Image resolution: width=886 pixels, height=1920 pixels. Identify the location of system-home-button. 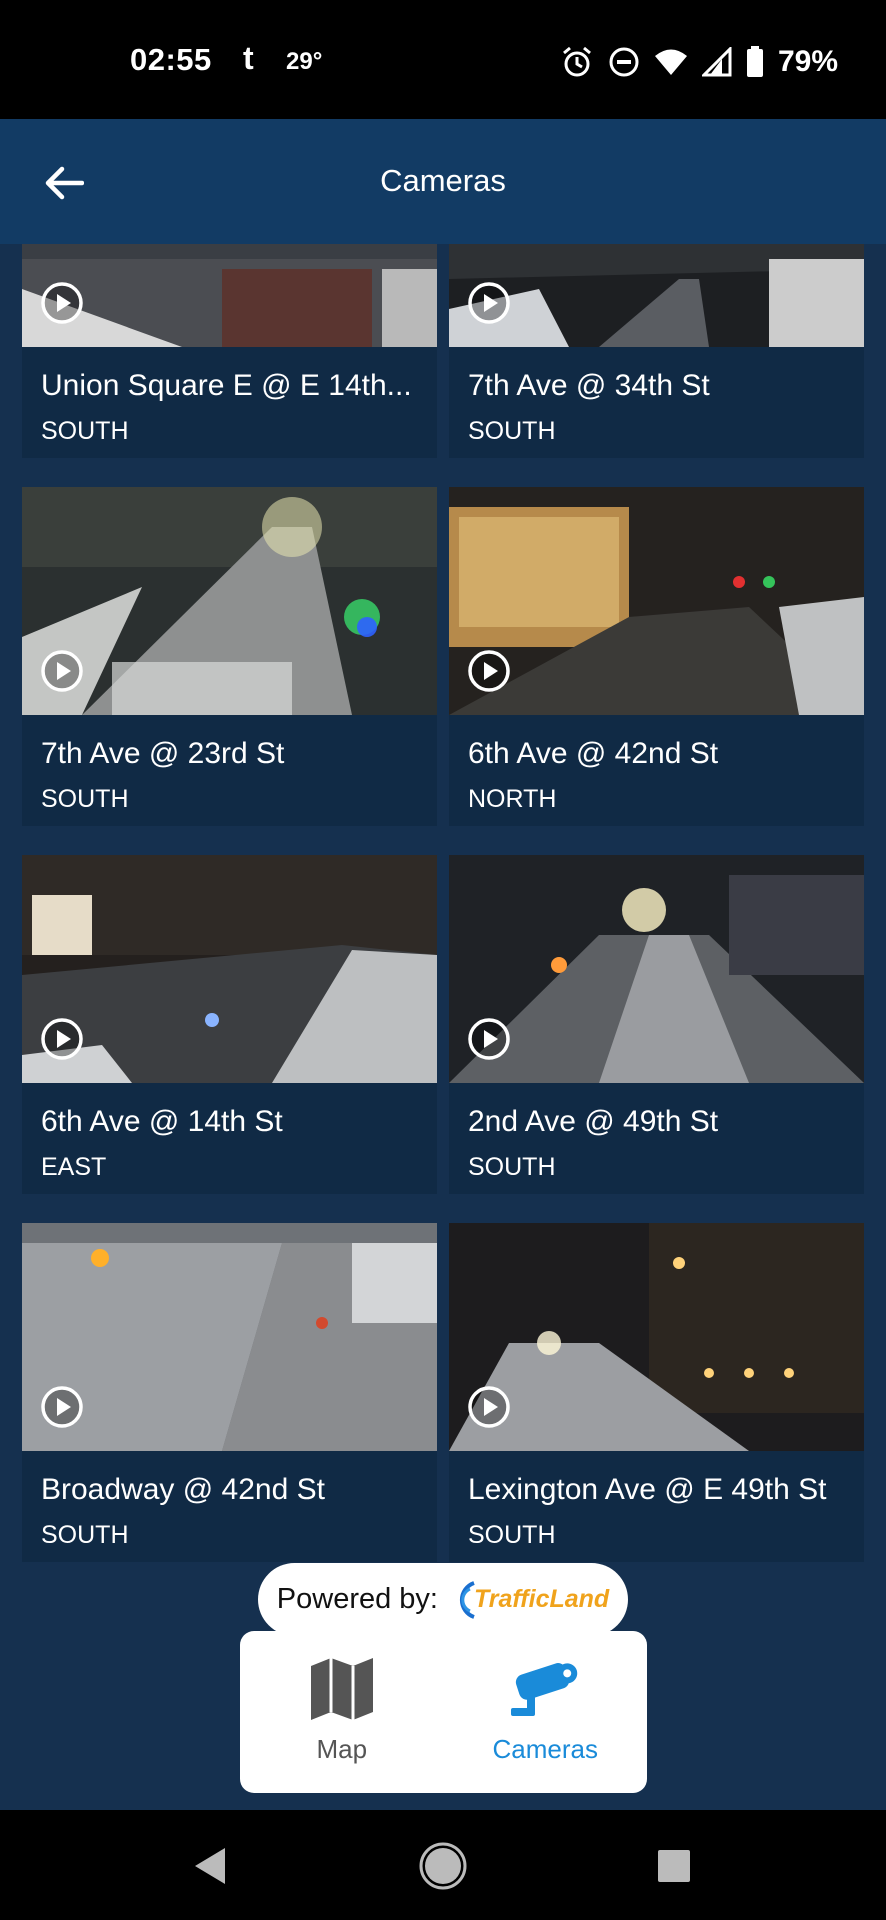
(443, 1866).